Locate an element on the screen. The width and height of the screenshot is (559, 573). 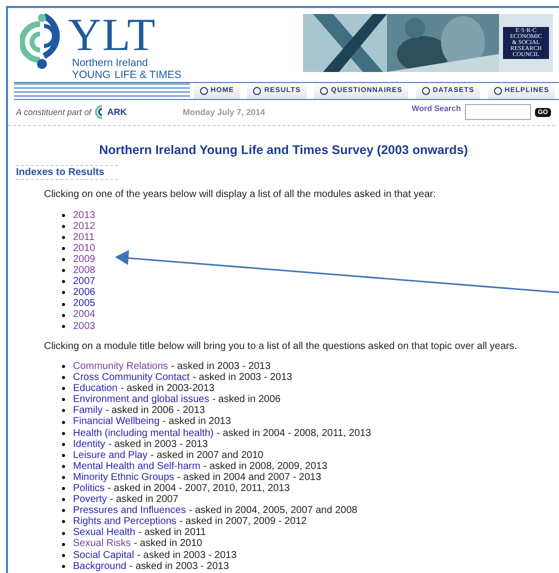
module-link: Health (including mental health) is located at coordinates (143, 433).